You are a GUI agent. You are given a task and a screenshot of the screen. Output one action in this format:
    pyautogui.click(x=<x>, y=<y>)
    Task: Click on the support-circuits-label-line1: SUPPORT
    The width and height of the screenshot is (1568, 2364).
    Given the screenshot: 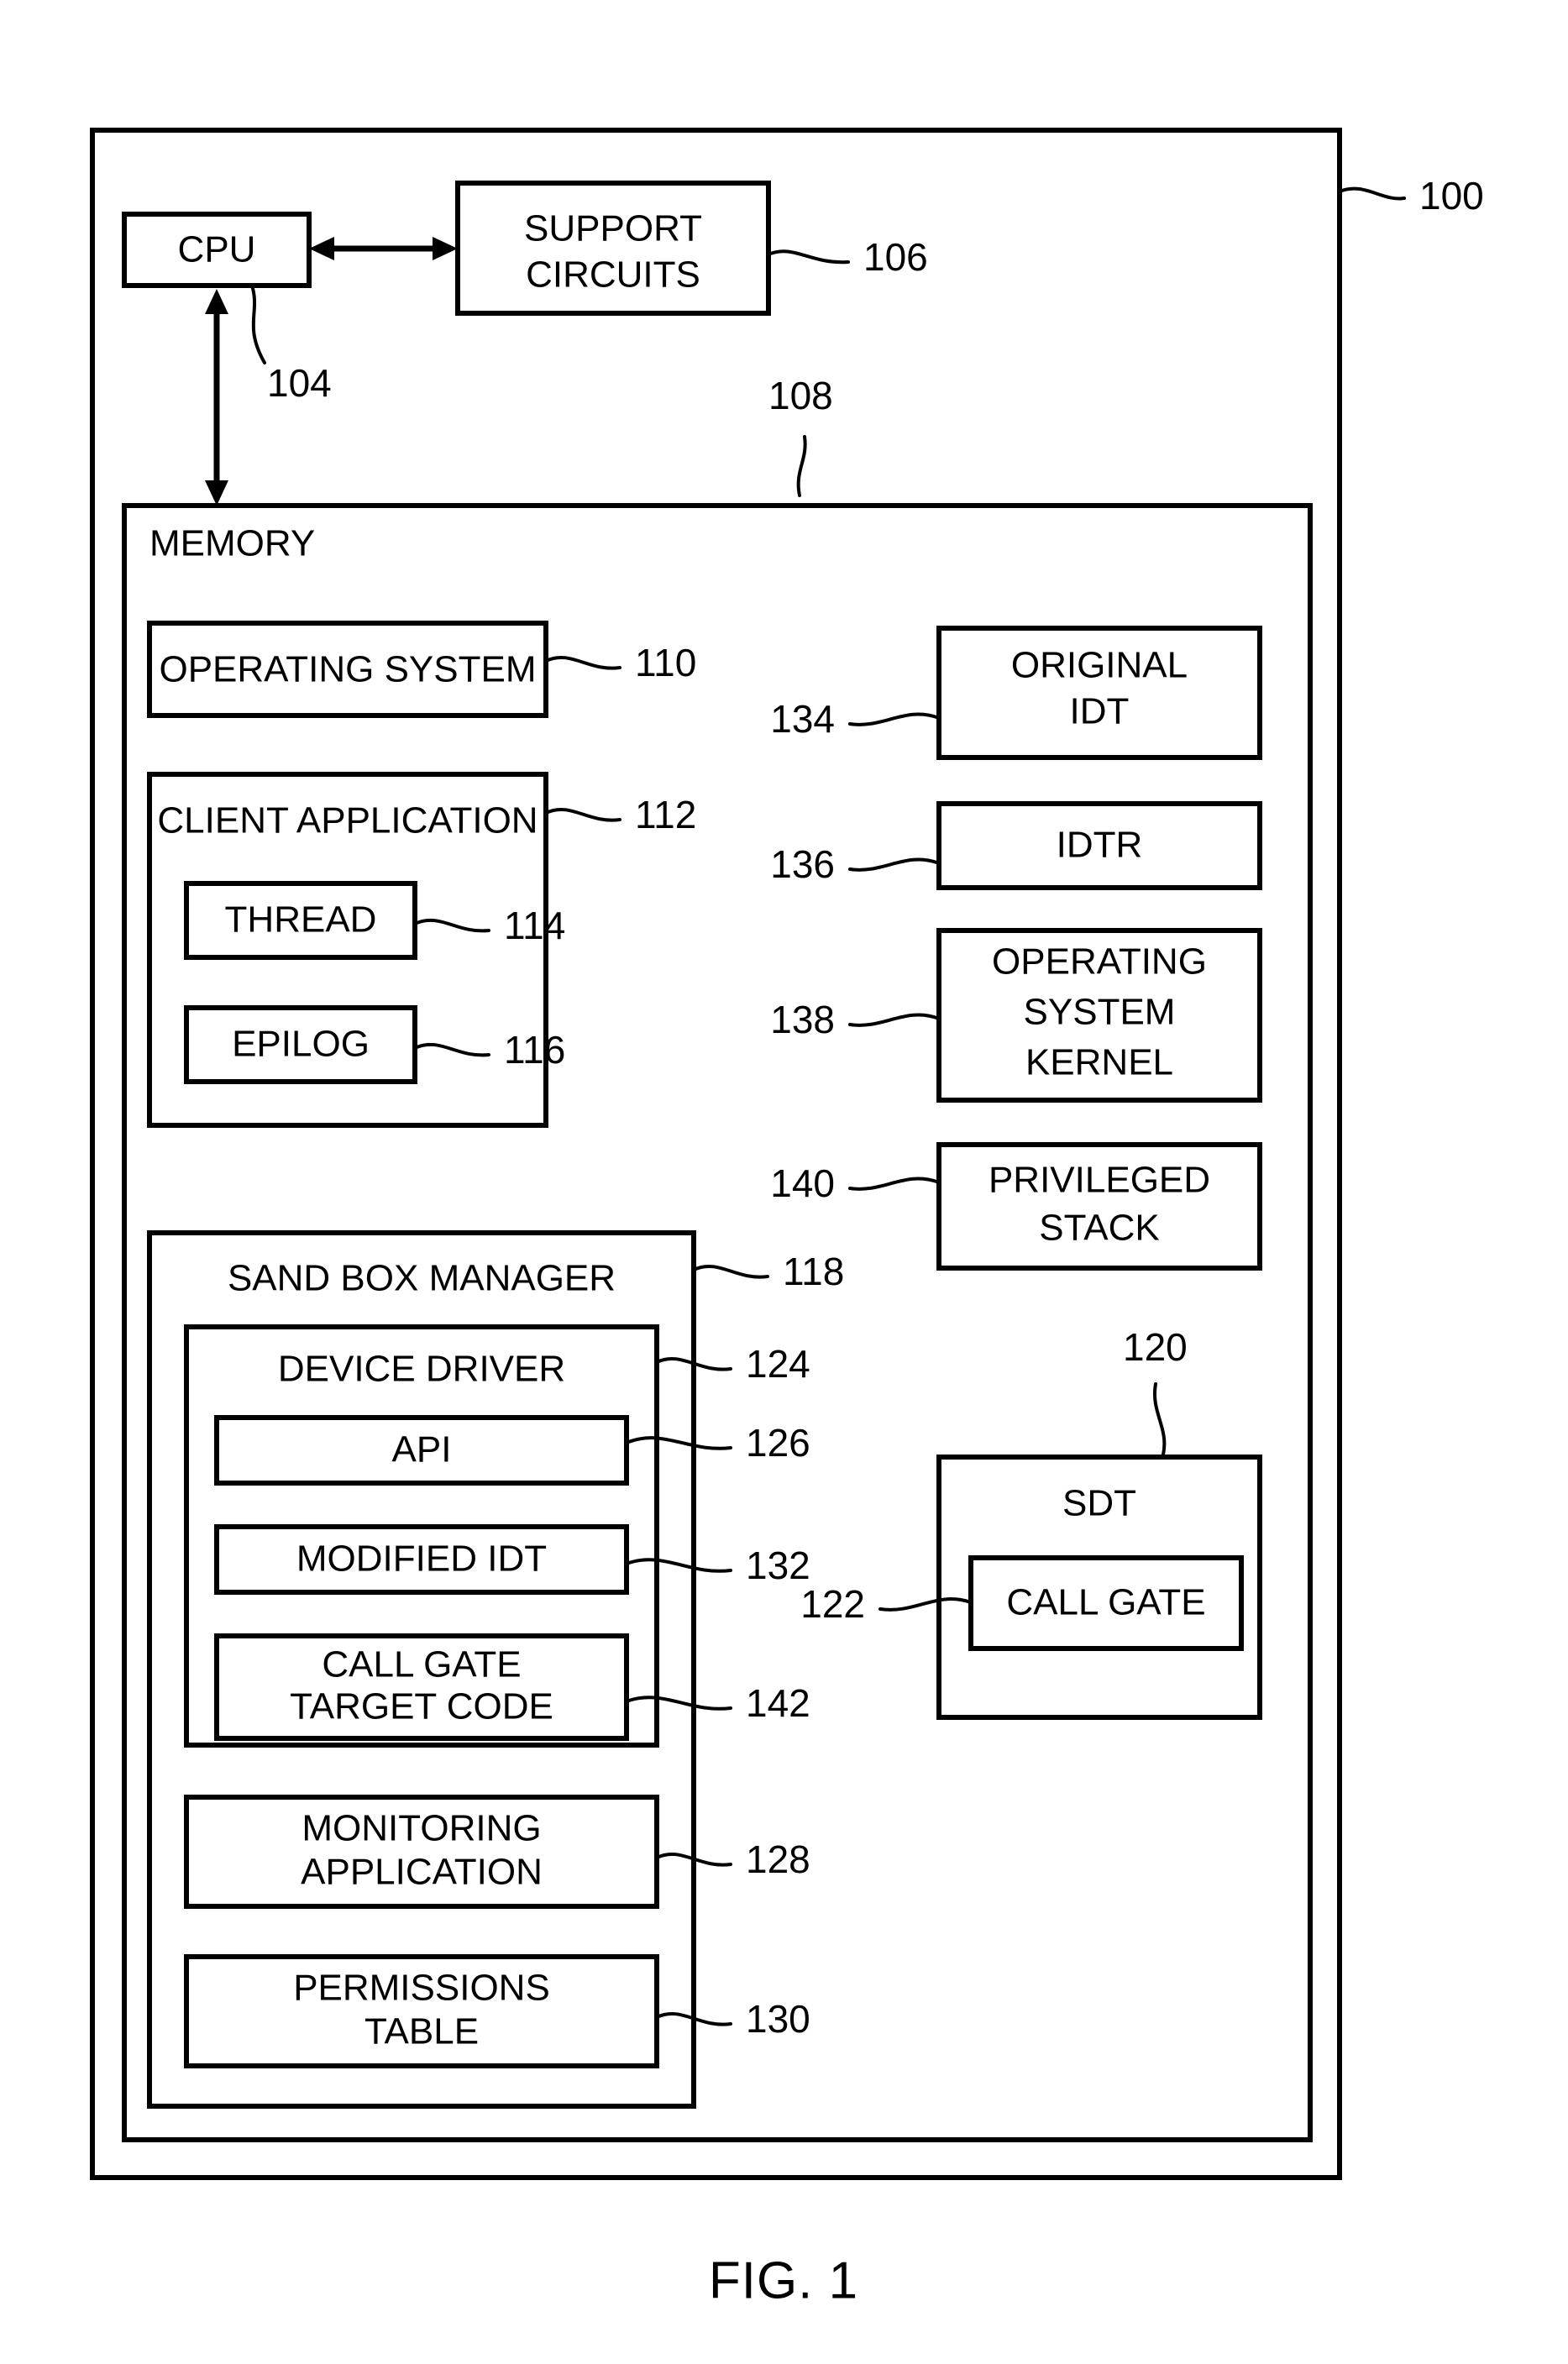 What is the action you would take?
    pyautogui.click(x=613, y=228)
    